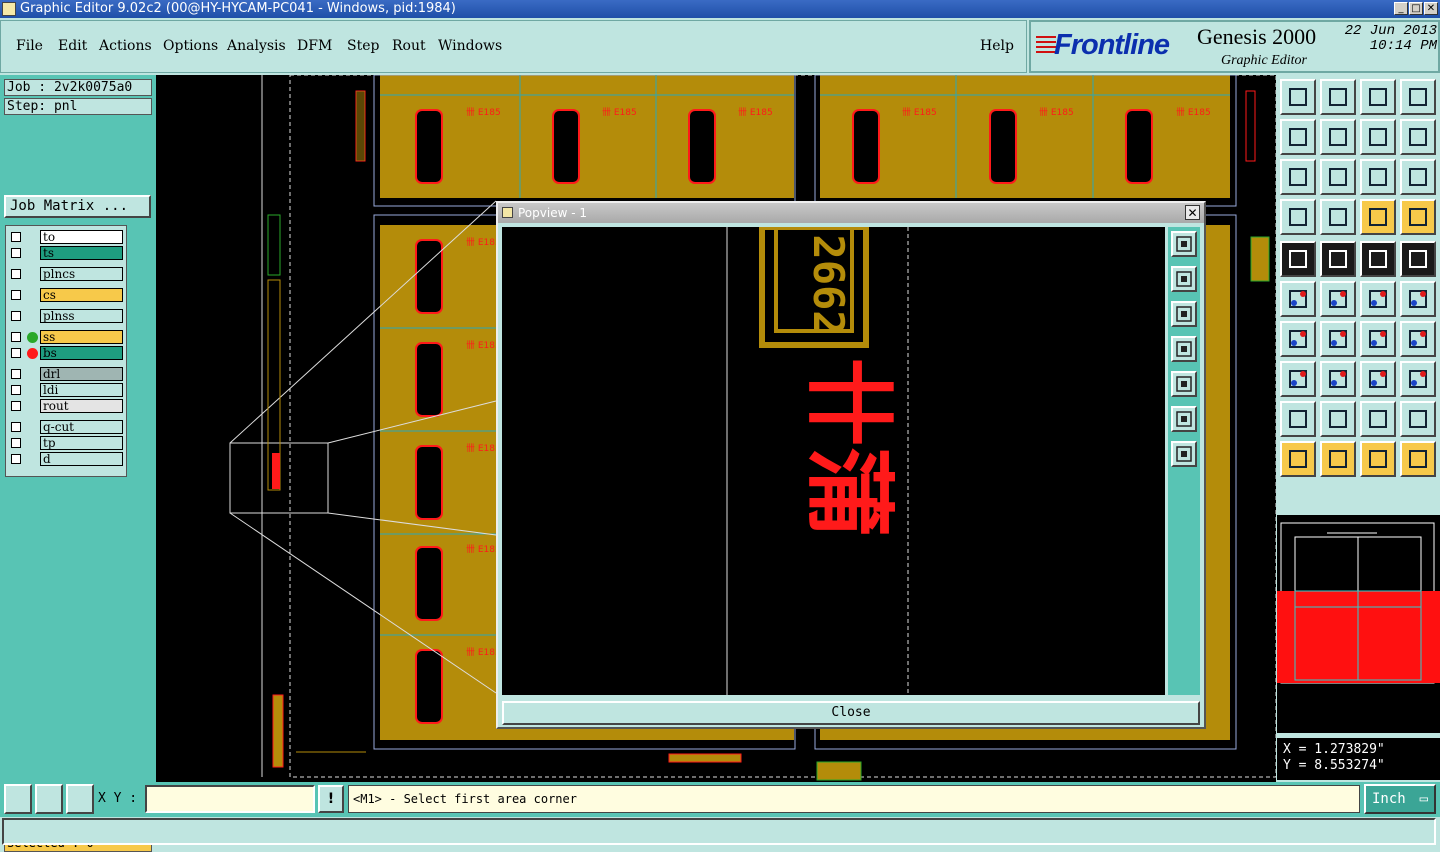 The height and width of the screenshot is (852, 1440). Describe the element at coordinates (1338, 259) in the screenshot. I see `add-line-icon` at that location.